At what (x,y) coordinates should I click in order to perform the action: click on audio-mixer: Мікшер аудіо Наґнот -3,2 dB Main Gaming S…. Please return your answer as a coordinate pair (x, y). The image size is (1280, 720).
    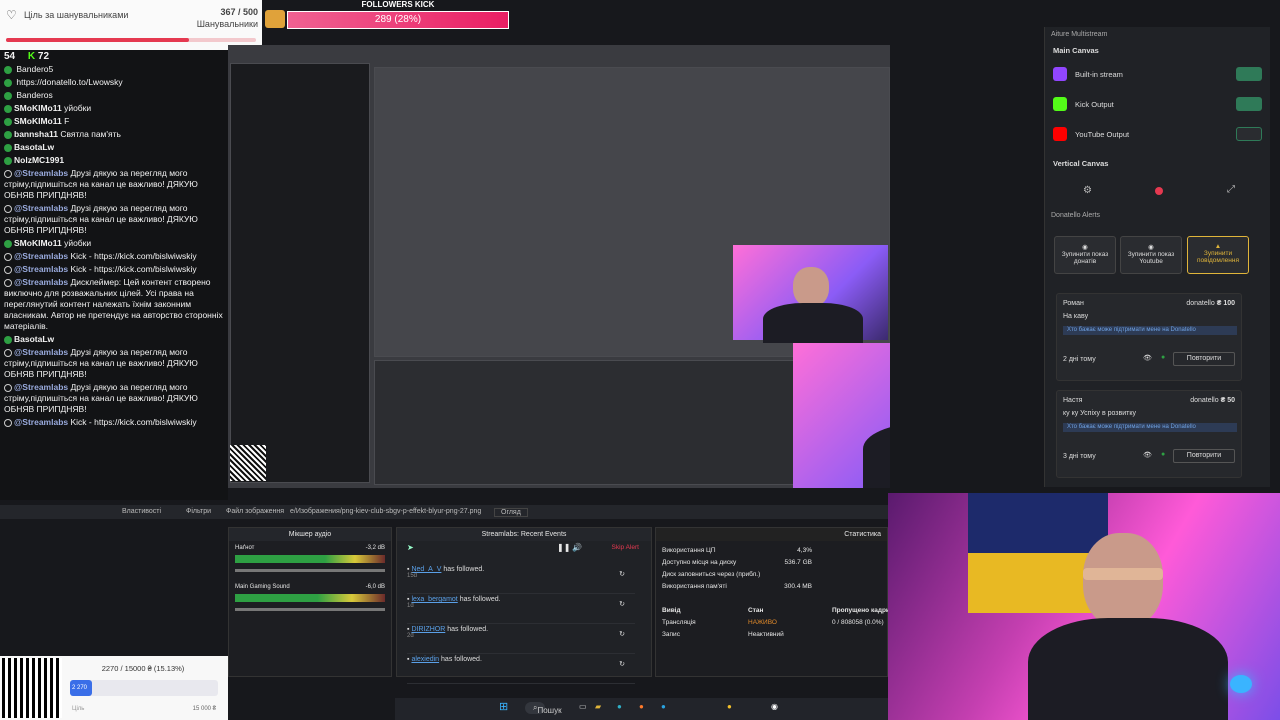
    Looking at the image, I should click on (310, 602).